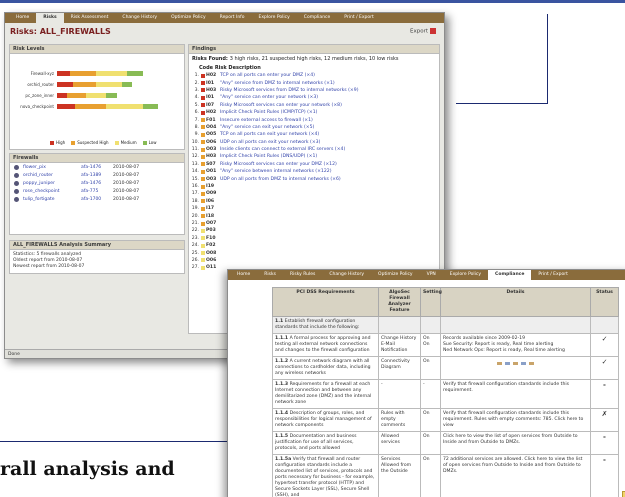  I want to click on finding-row: 16. I19, so click(314, 186).